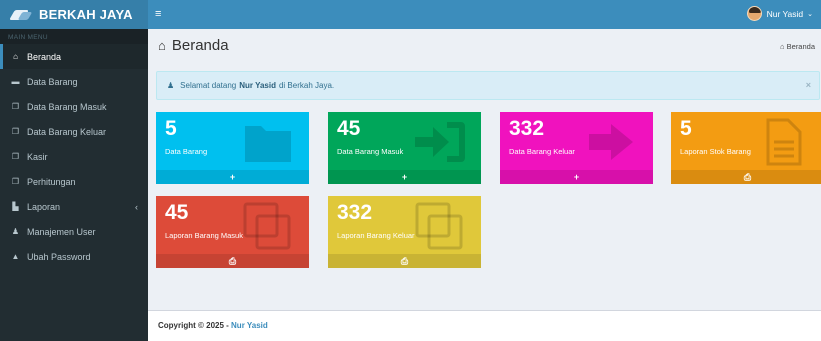  I want to click on stat-box-data-barang-keluar: 332 Data Barang Keluar +, so click(576, 148).